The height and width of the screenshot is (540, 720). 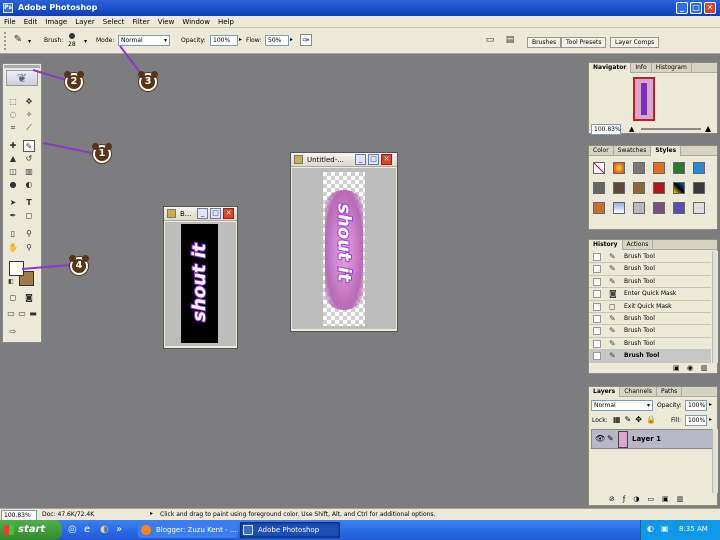 I want to click on tab-histogram: Histogram, so click(x=672, y=68).